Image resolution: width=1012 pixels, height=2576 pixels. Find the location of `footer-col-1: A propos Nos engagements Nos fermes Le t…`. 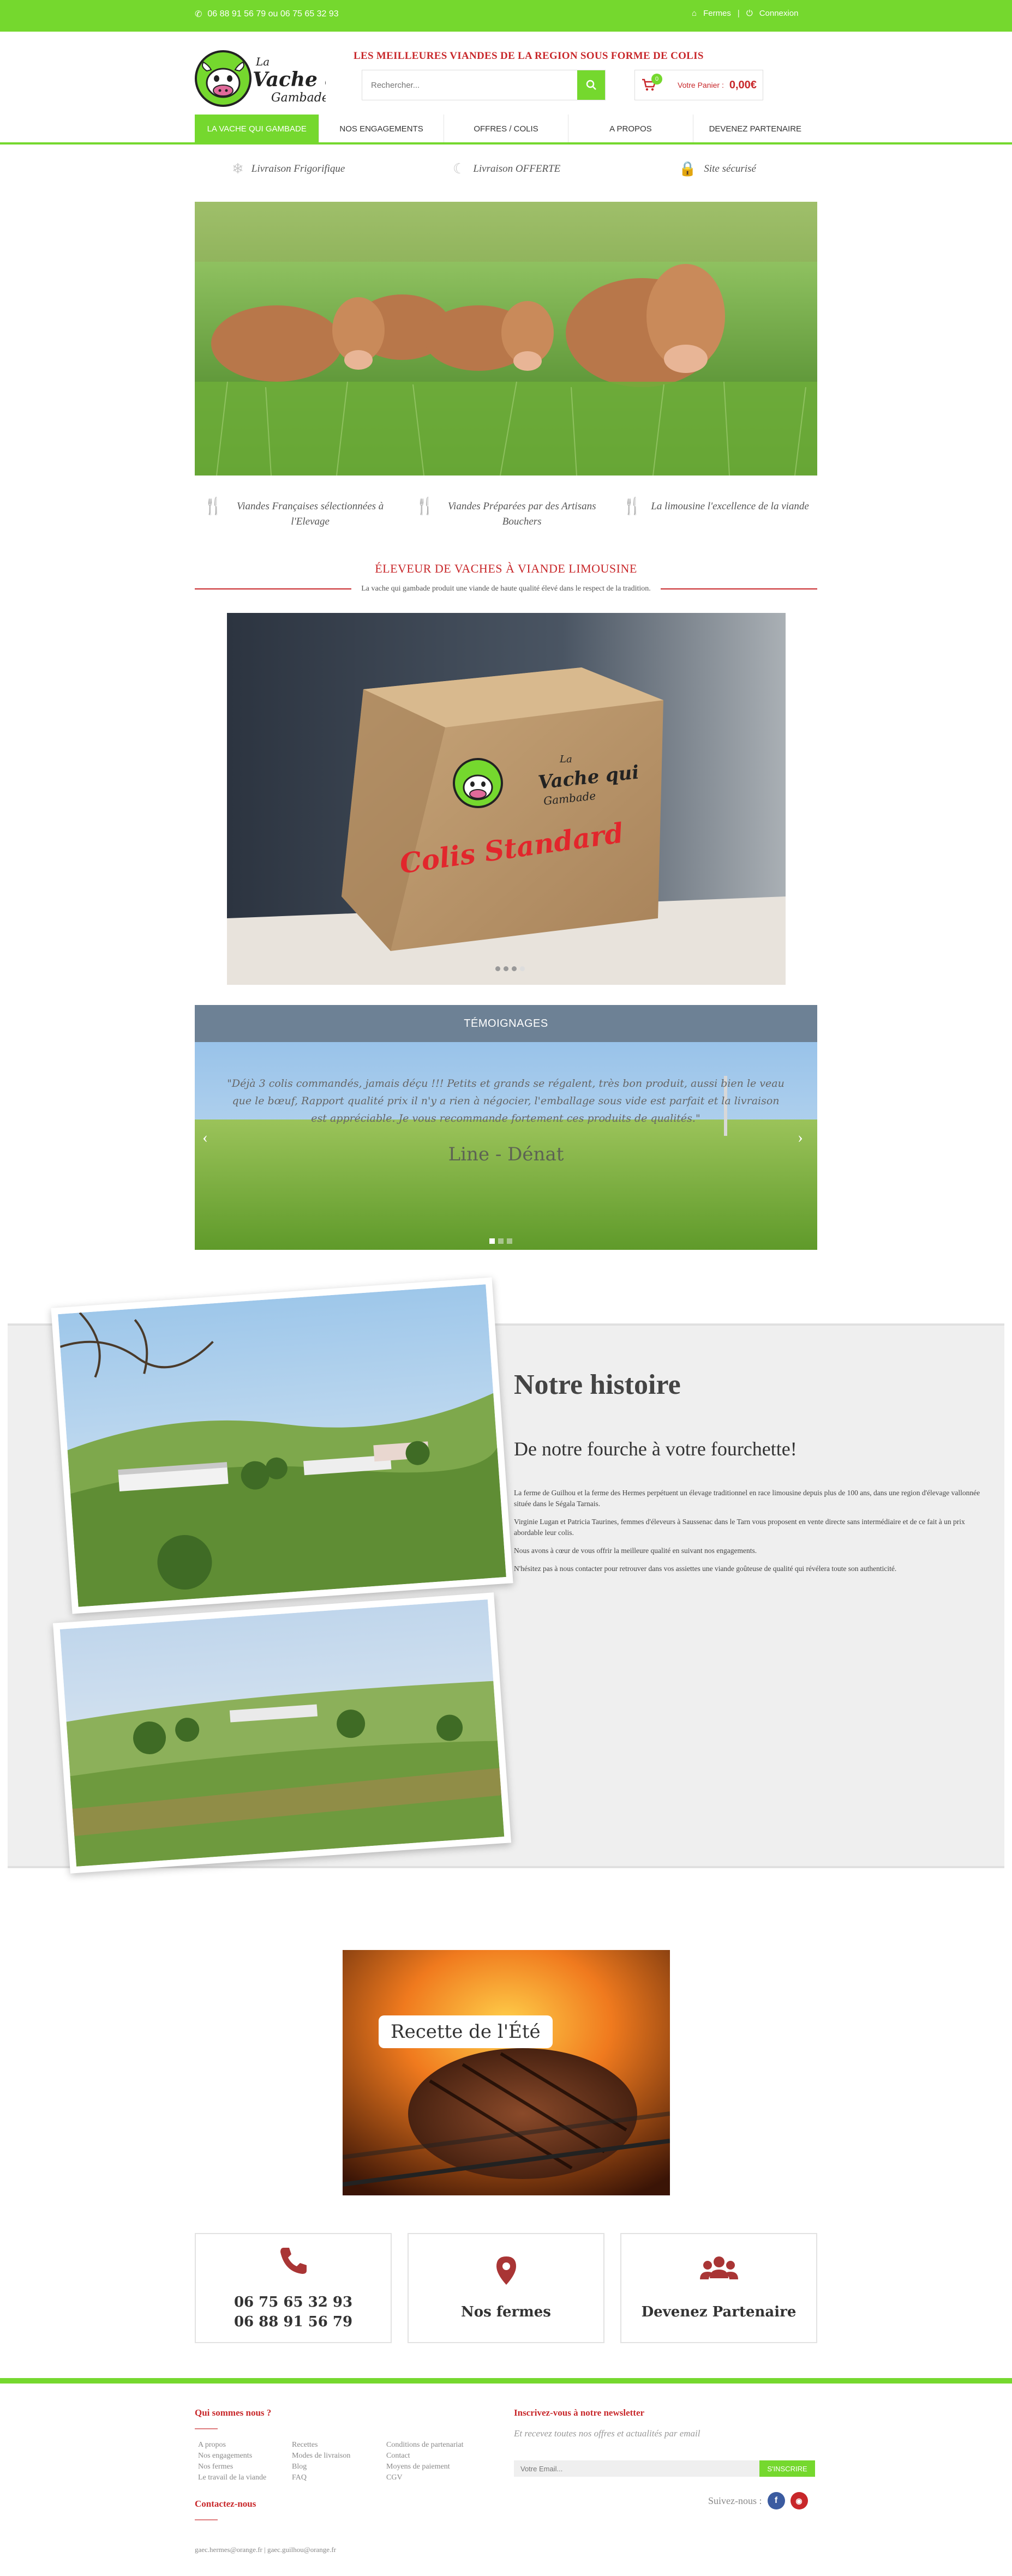

footer-col-1: A propos Nos engagements Nos fermes Le t… is located at coordinates (238, 2461).